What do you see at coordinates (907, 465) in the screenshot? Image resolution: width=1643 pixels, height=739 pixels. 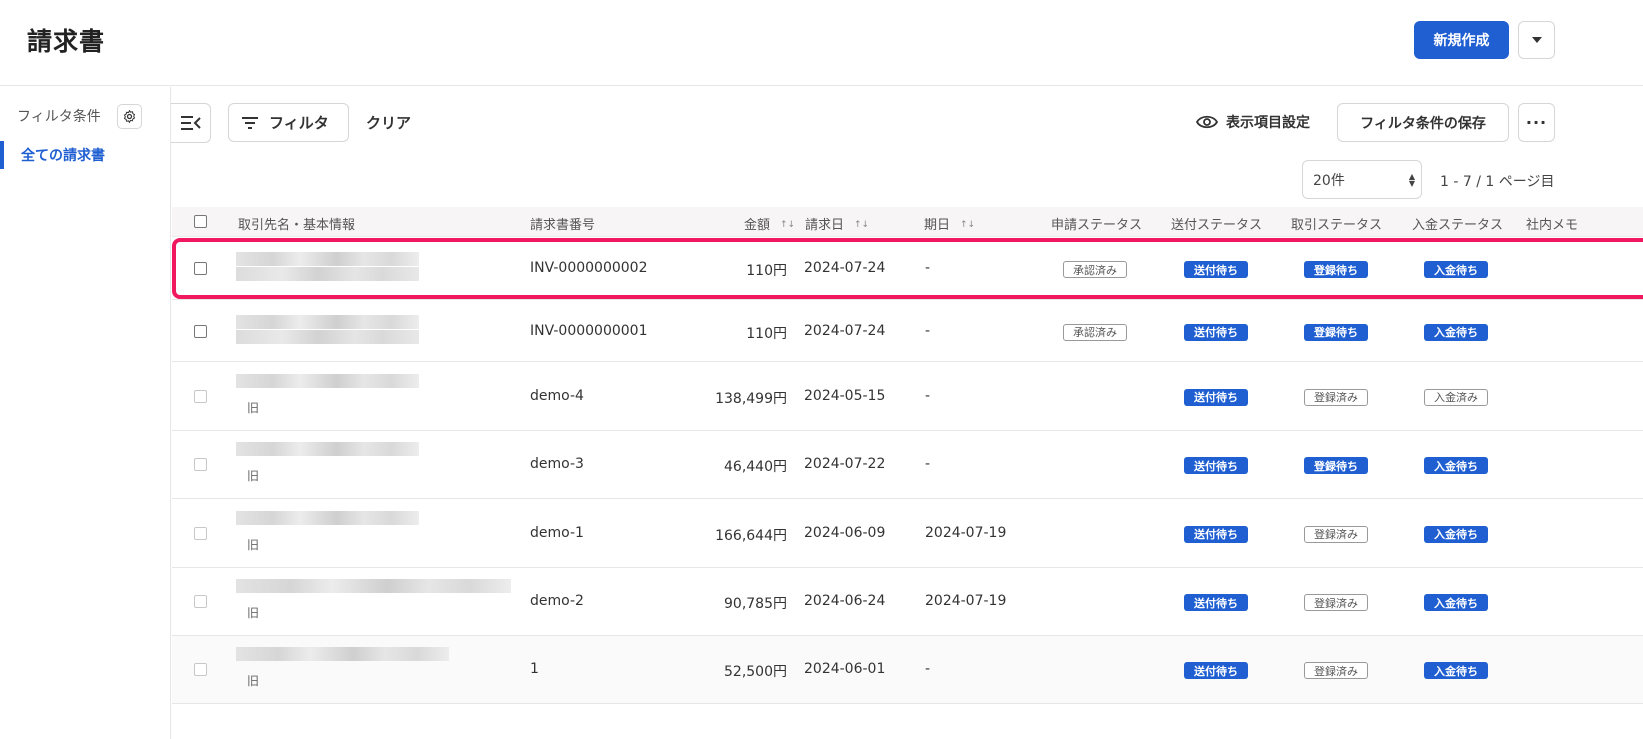 I see `table-row: 旧 demo-3 46,440円 2024-07-22 - 送付待ち 登録待ち 入金待ち` at bounding box center [907, 465].